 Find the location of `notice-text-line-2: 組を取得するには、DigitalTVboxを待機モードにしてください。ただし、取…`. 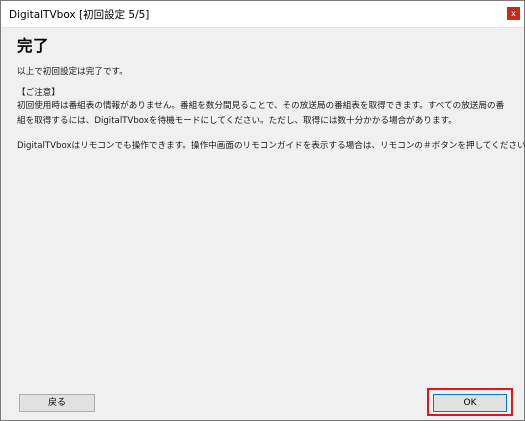

notice-text-line-2: 組を取得するには、DigitalTVboxを待機モードにしてください。ただし、取… is located at coordinates (237, 121).